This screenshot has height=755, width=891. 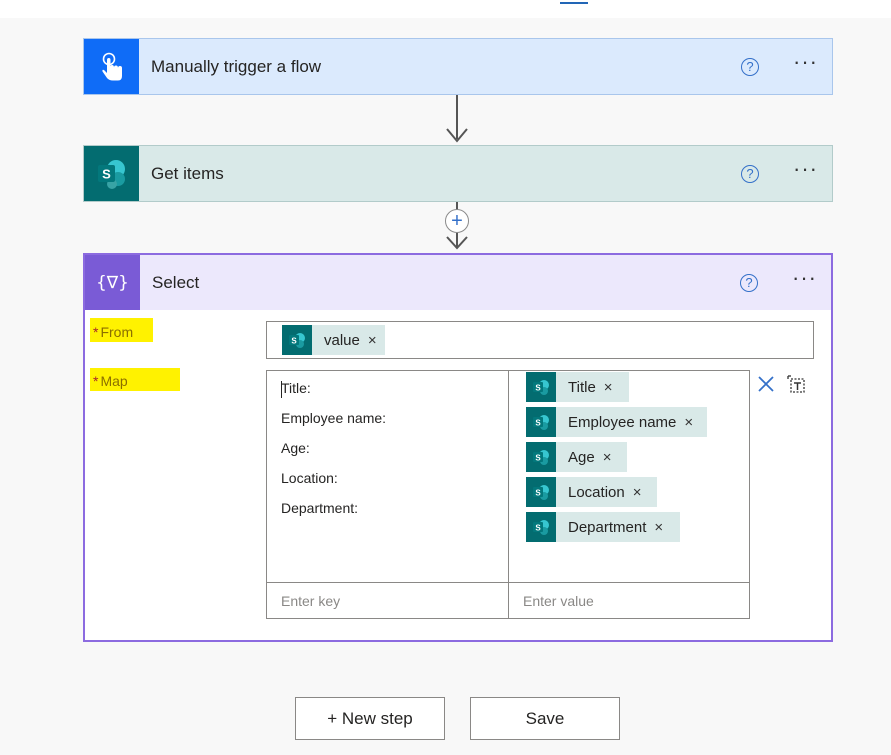 What do you see at coordinates (342, 340) in the screenshot?
I see `token-label: value` at bounding box center [342, 340].